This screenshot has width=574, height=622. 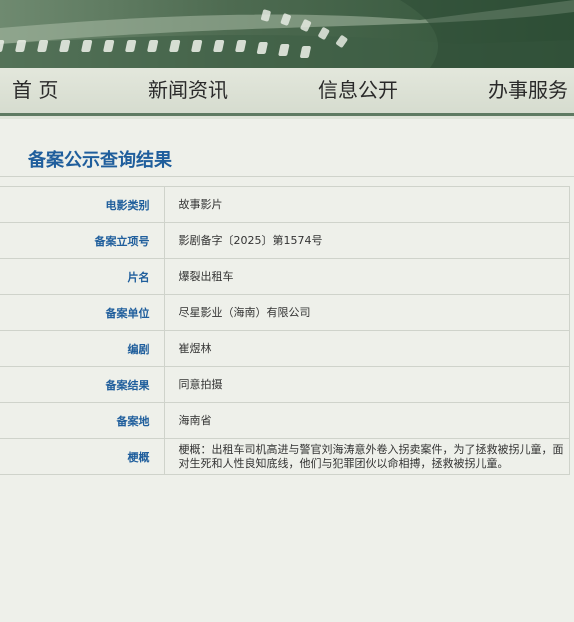 What do you see at coordinates (358, 90) in the screenshot?
I see `nav-info-disclosure: 信息公开` at bounding box center [358, 90].